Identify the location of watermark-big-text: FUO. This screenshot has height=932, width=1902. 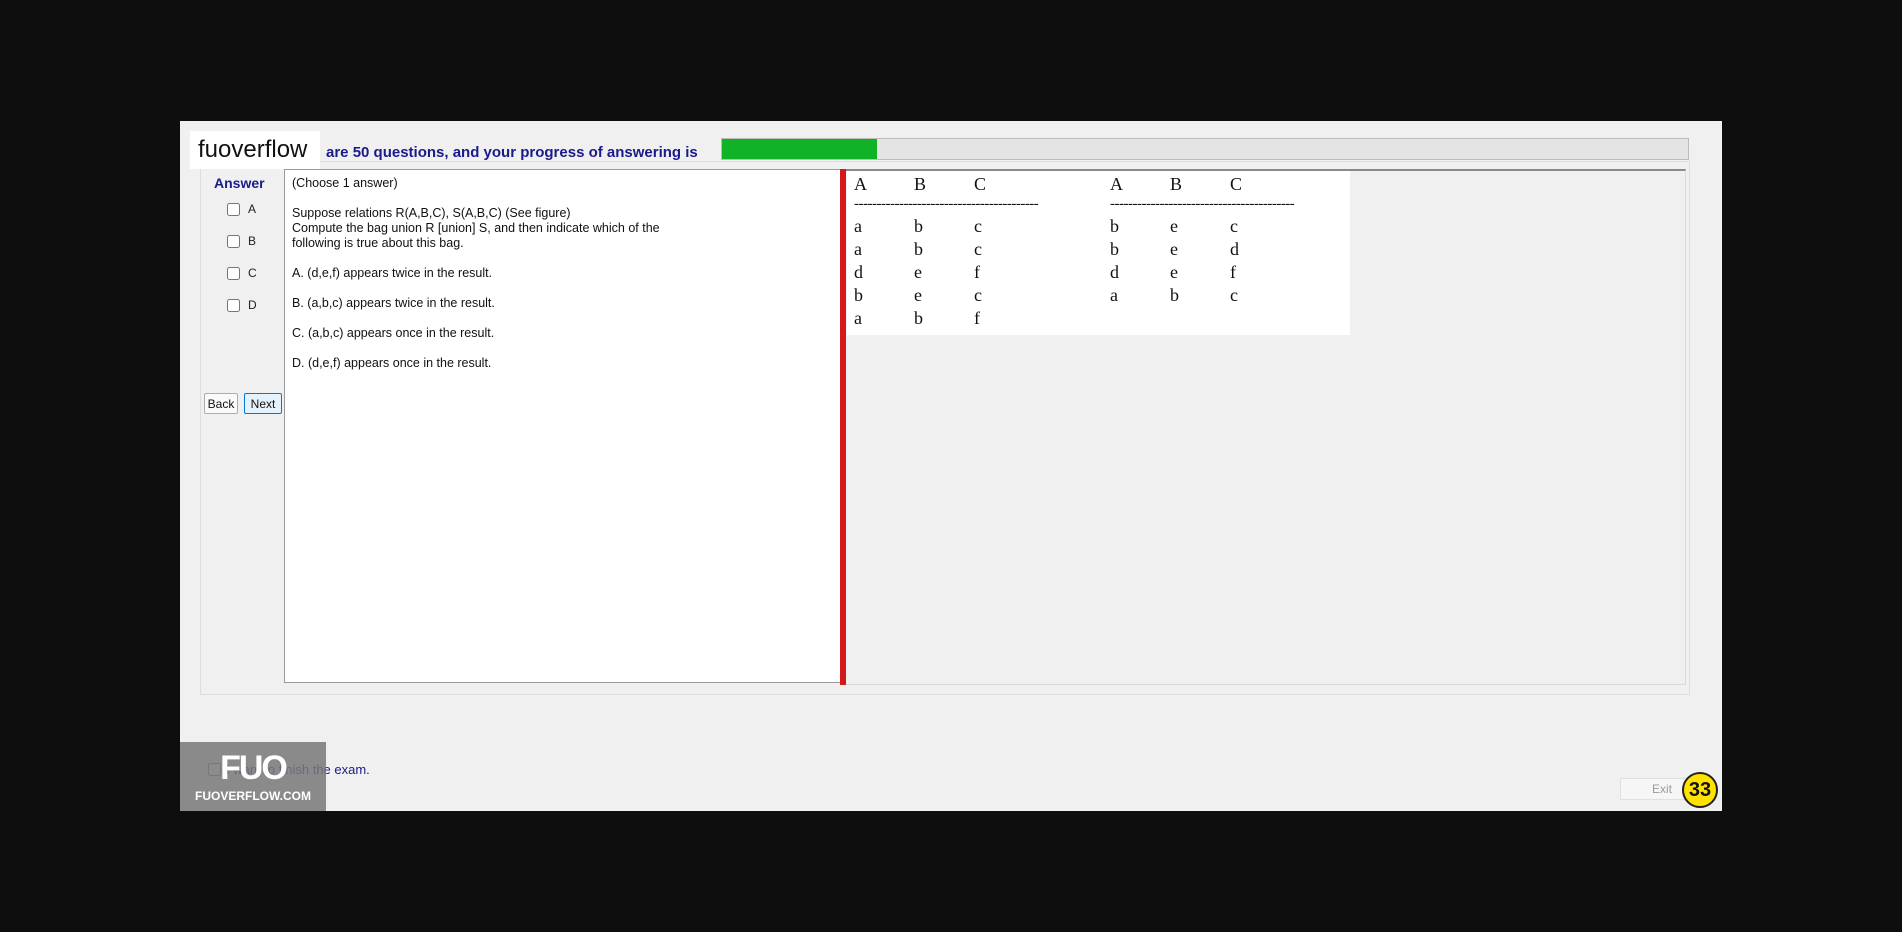
(254, 767).